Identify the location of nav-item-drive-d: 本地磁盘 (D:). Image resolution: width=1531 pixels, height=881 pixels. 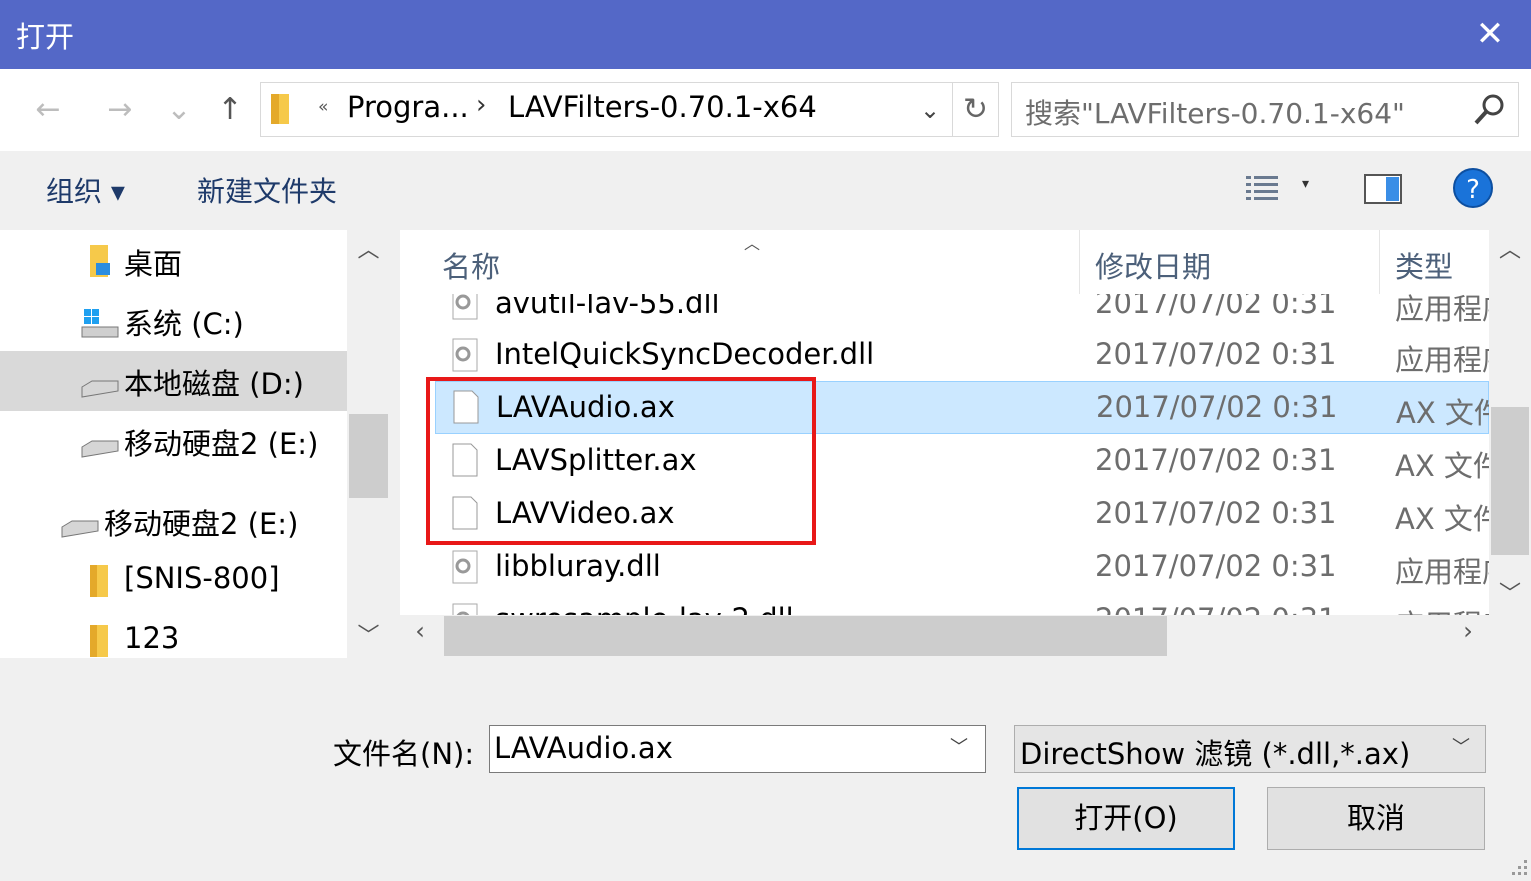
(173, 381).